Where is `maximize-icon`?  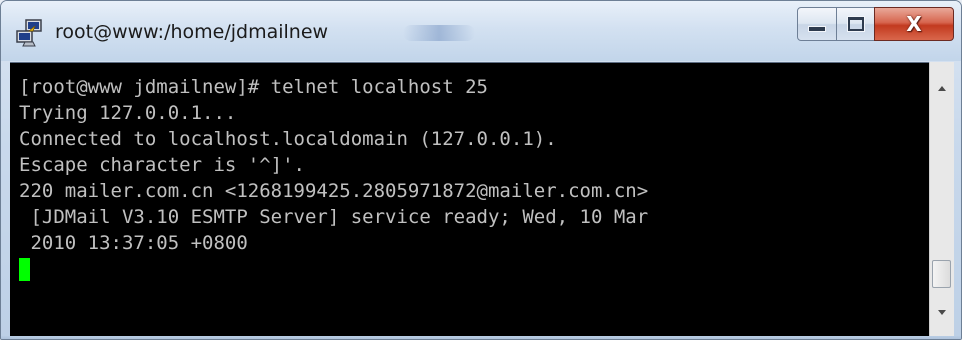 maximize-icon is located at coordinates (855, 24).